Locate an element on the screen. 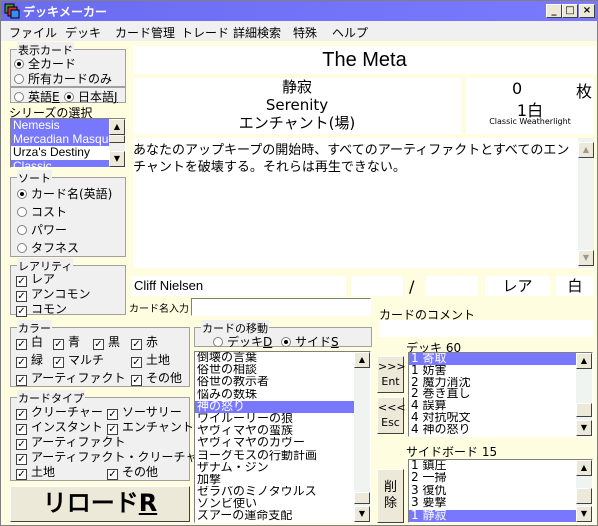 The height and width of the screenshot is (526, 598). card-list-item: ヨーグモスの行動計画 is located at coordinates (274, 456).